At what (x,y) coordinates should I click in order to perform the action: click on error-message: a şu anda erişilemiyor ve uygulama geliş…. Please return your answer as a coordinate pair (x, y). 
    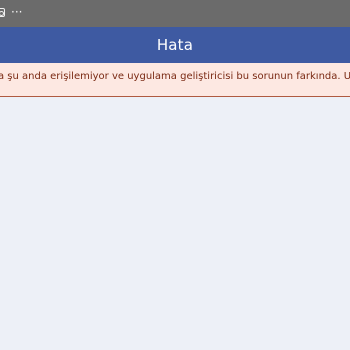
    Looking at the image, I should click on (175, 76).